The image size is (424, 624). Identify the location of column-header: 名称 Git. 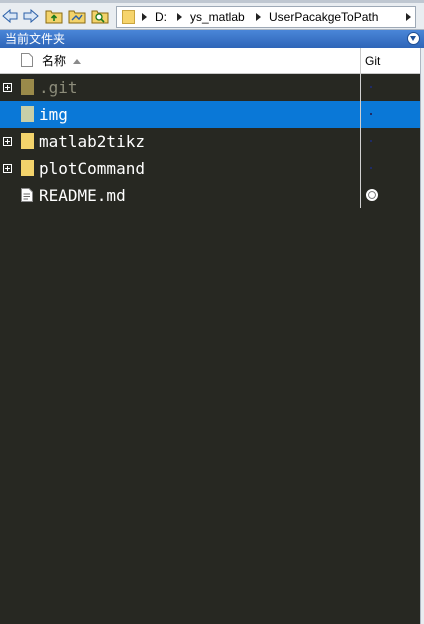
(210, 61).